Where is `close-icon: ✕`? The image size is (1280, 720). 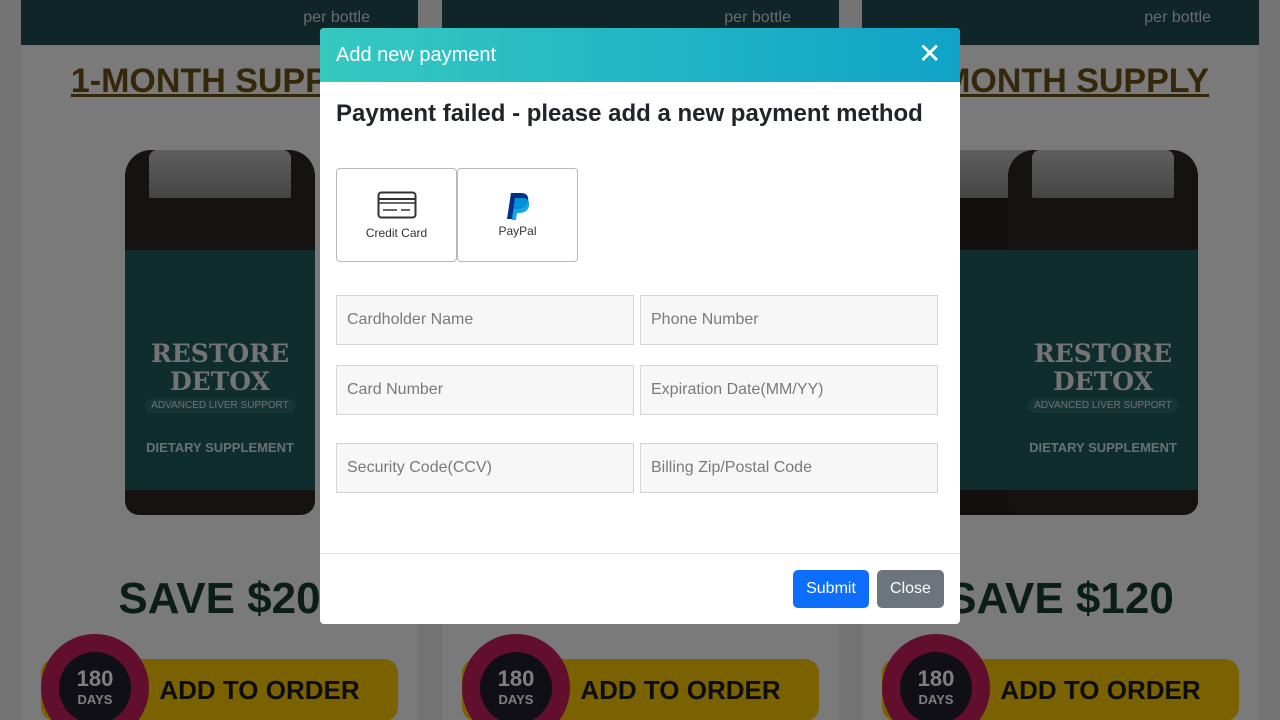 close-icon: ✕ is located at coordinates (929, 54).